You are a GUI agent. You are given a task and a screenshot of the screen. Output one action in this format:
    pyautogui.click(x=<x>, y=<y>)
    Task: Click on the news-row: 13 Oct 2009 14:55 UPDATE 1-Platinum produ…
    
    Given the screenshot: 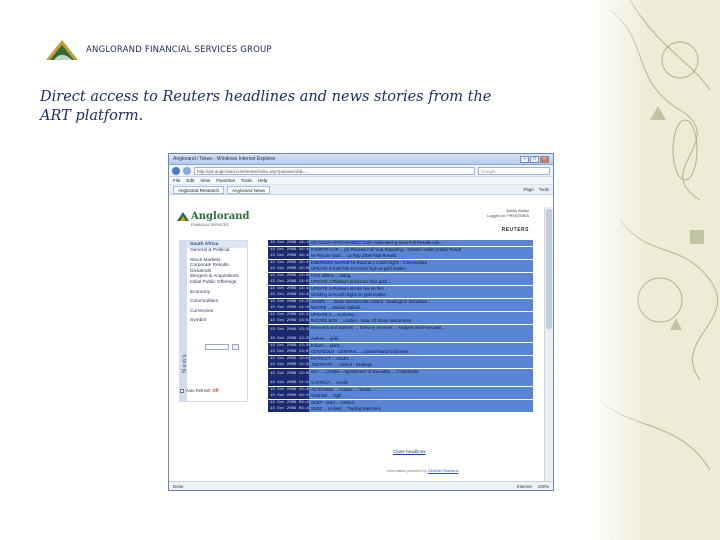 What is the action you would take?
    pyautogui.click(x=400, y=282)
    